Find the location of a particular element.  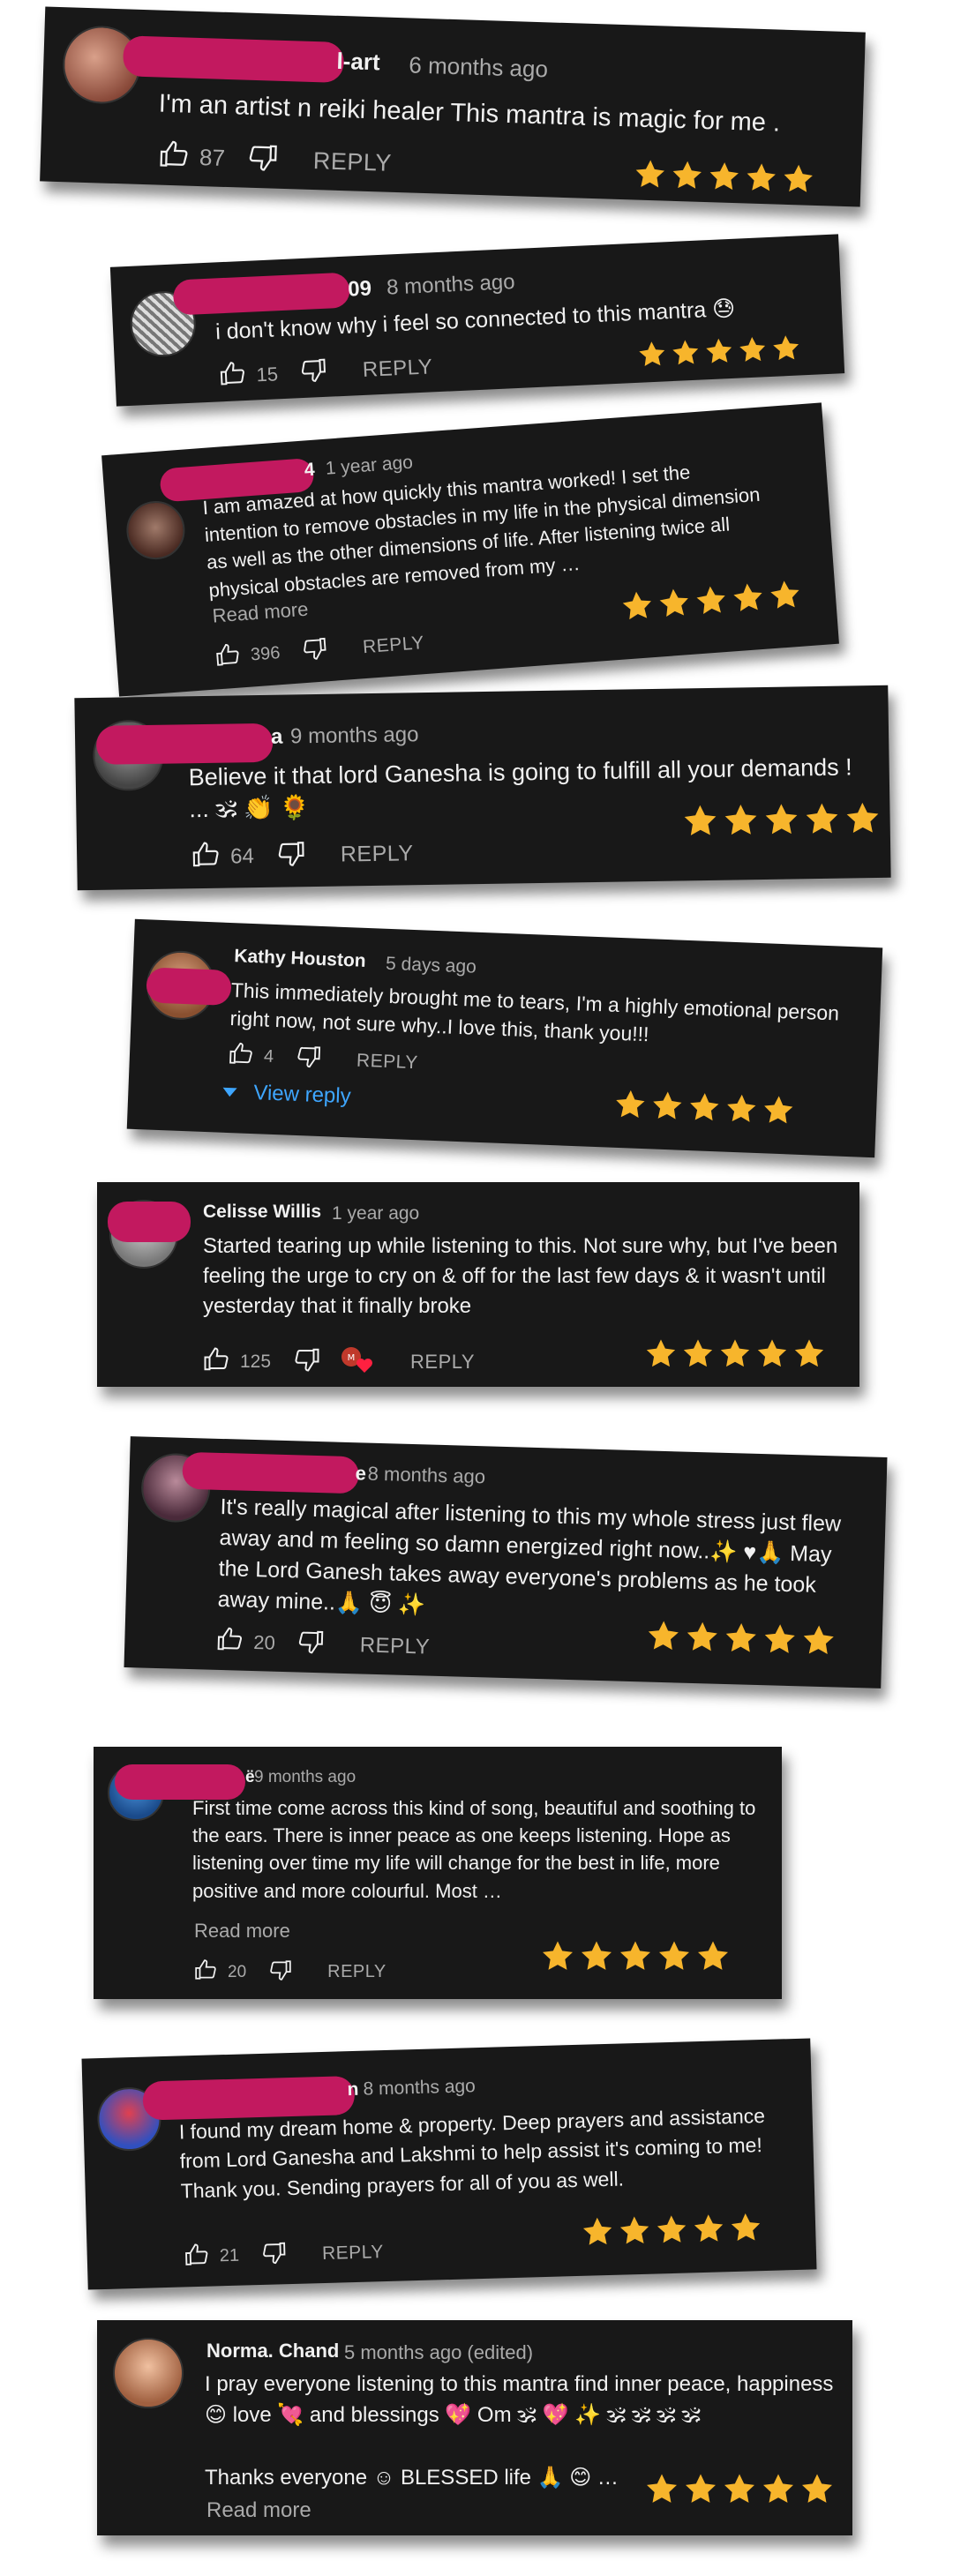

comment-actions: 125 M REPLY is located at coordinates (339, 1362).